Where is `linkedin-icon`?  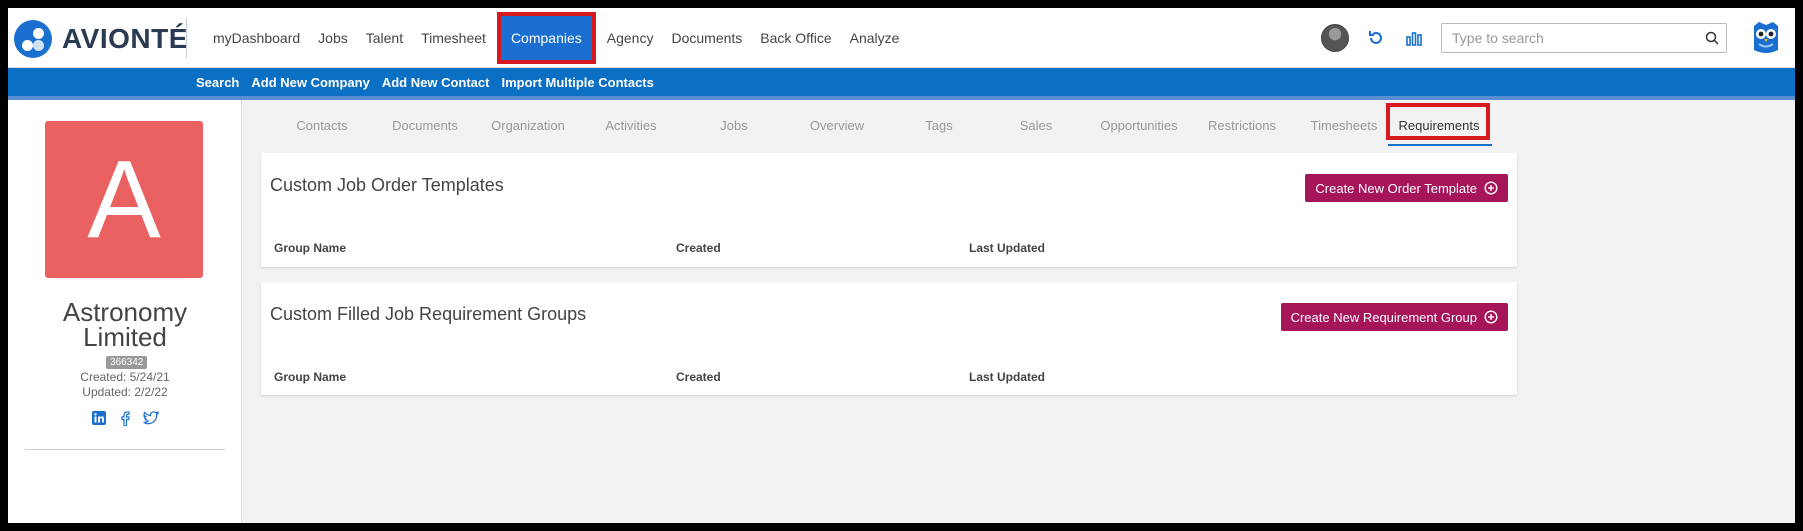
linkedin-icon is located at coordinates (99, 418).